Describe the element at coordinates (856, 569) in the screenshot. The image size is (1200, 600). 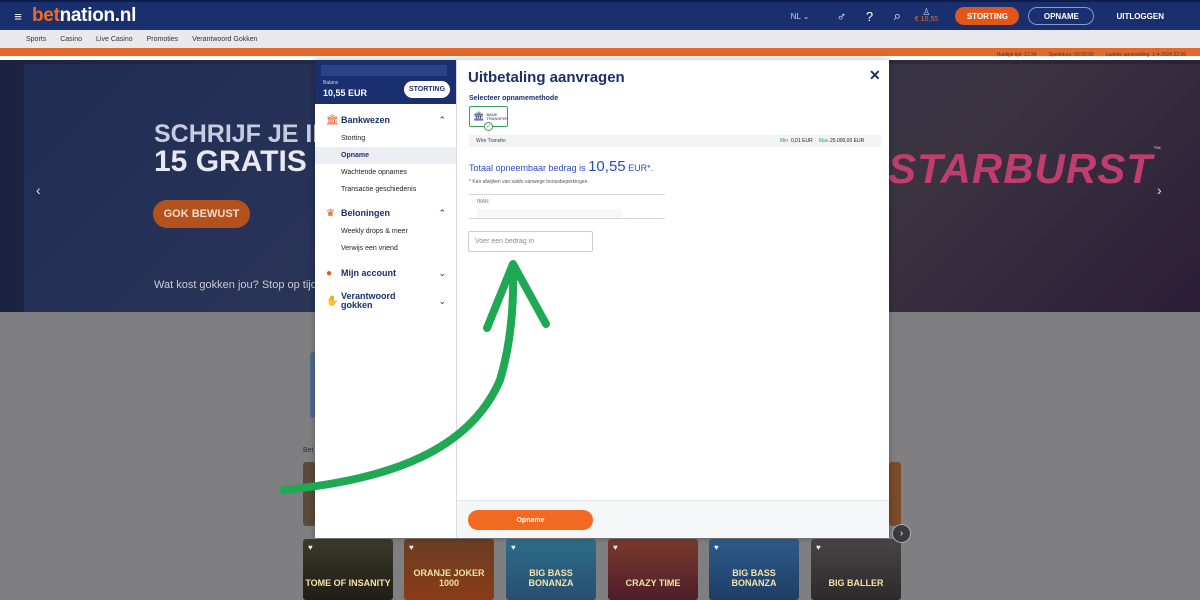
I see `game-tile: ♥ BIG BALLER` at that location.